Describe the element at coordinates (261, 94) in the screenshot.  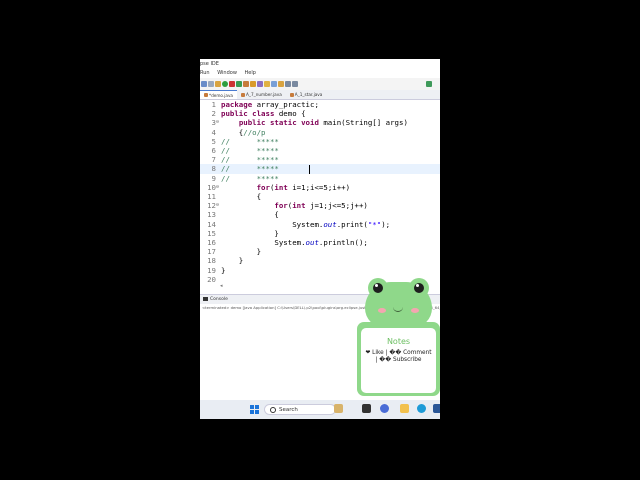
I see `tab-a7-number-java: A_7_number.java` at that location.